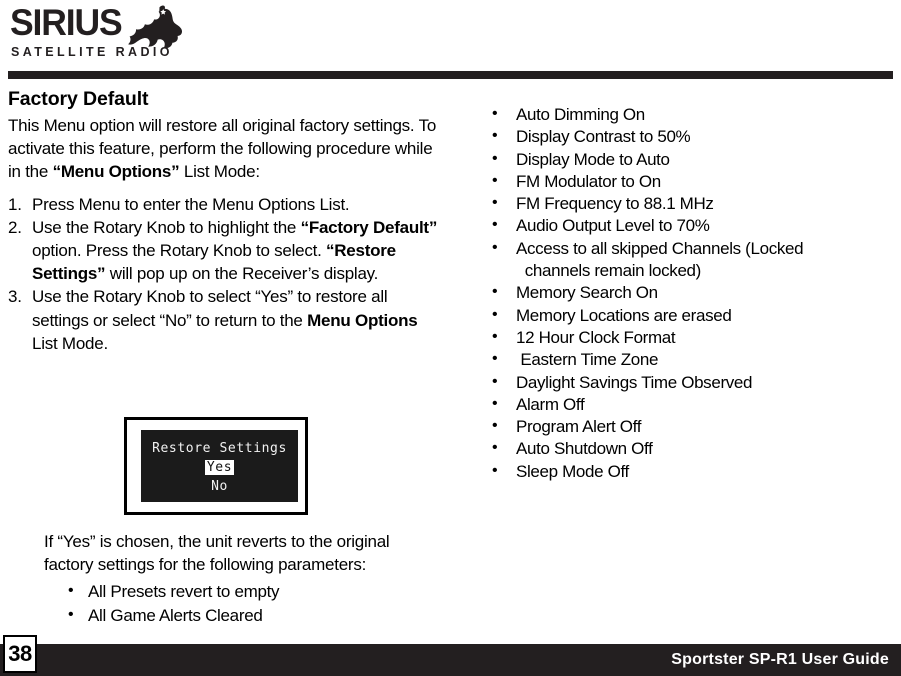 This screenshot has height=676, width=901. What do you see at coordinates (219, 172) in the screenshot?
I see `body-text: List Mode:` at bounding box center [219, 172].